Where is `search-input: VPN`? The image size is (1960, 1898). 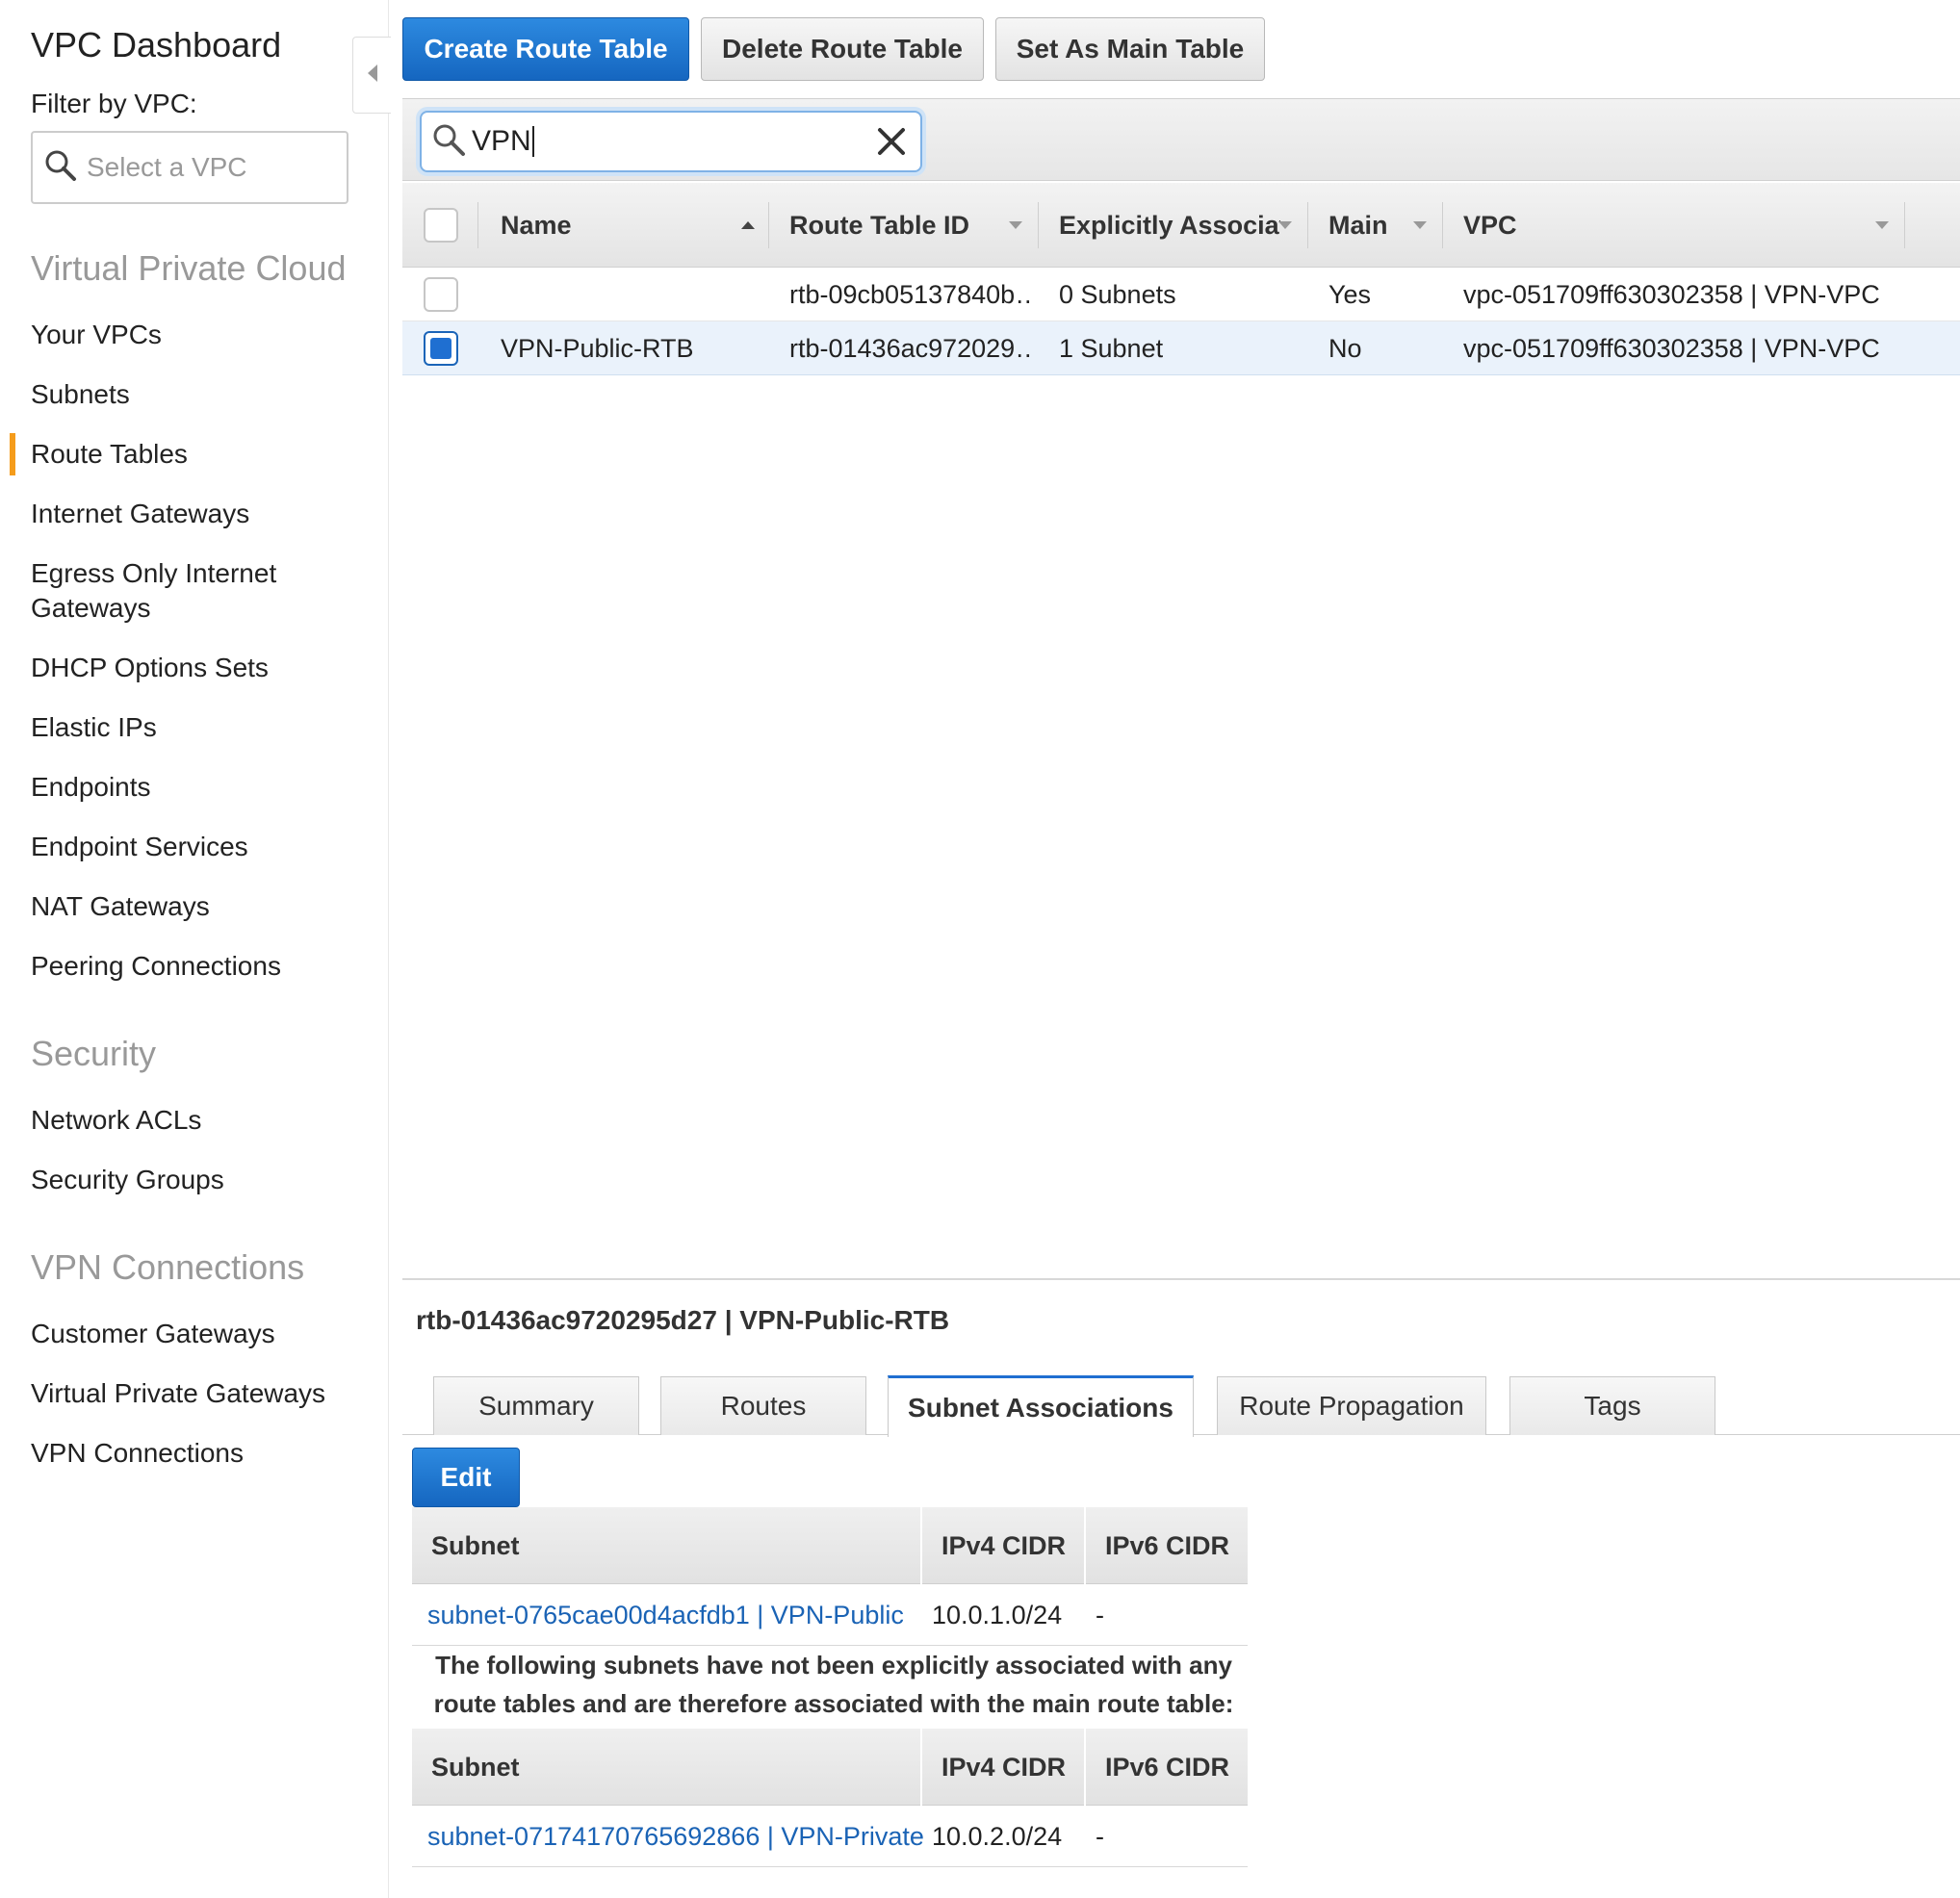 search-input: VPN is located at coordinates (671, 141).